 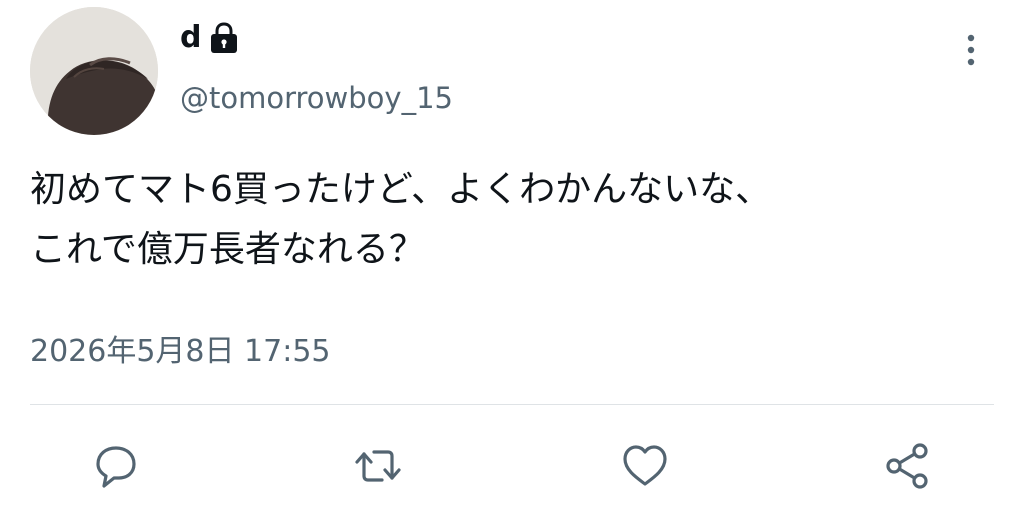 What do you see at coordinates (227, 249) in the screenshot?
I see `tweet-text-line: これで億万長者なれる？` at bounding box center [227, 249].